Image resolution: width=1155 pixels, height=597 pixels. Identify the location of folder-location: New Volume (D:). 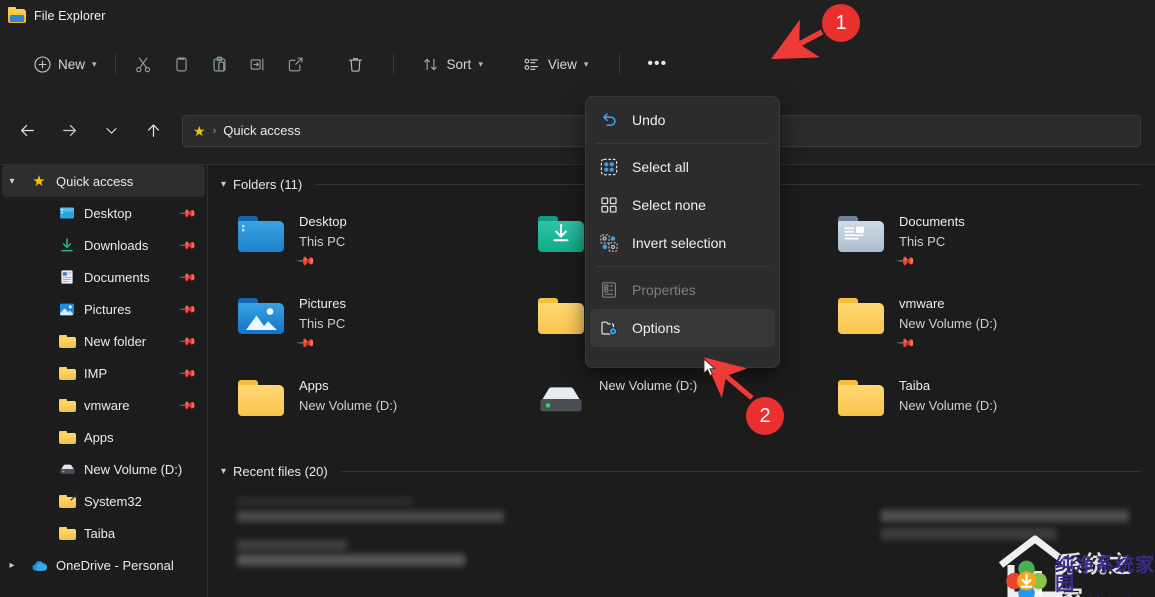
(948, 323).